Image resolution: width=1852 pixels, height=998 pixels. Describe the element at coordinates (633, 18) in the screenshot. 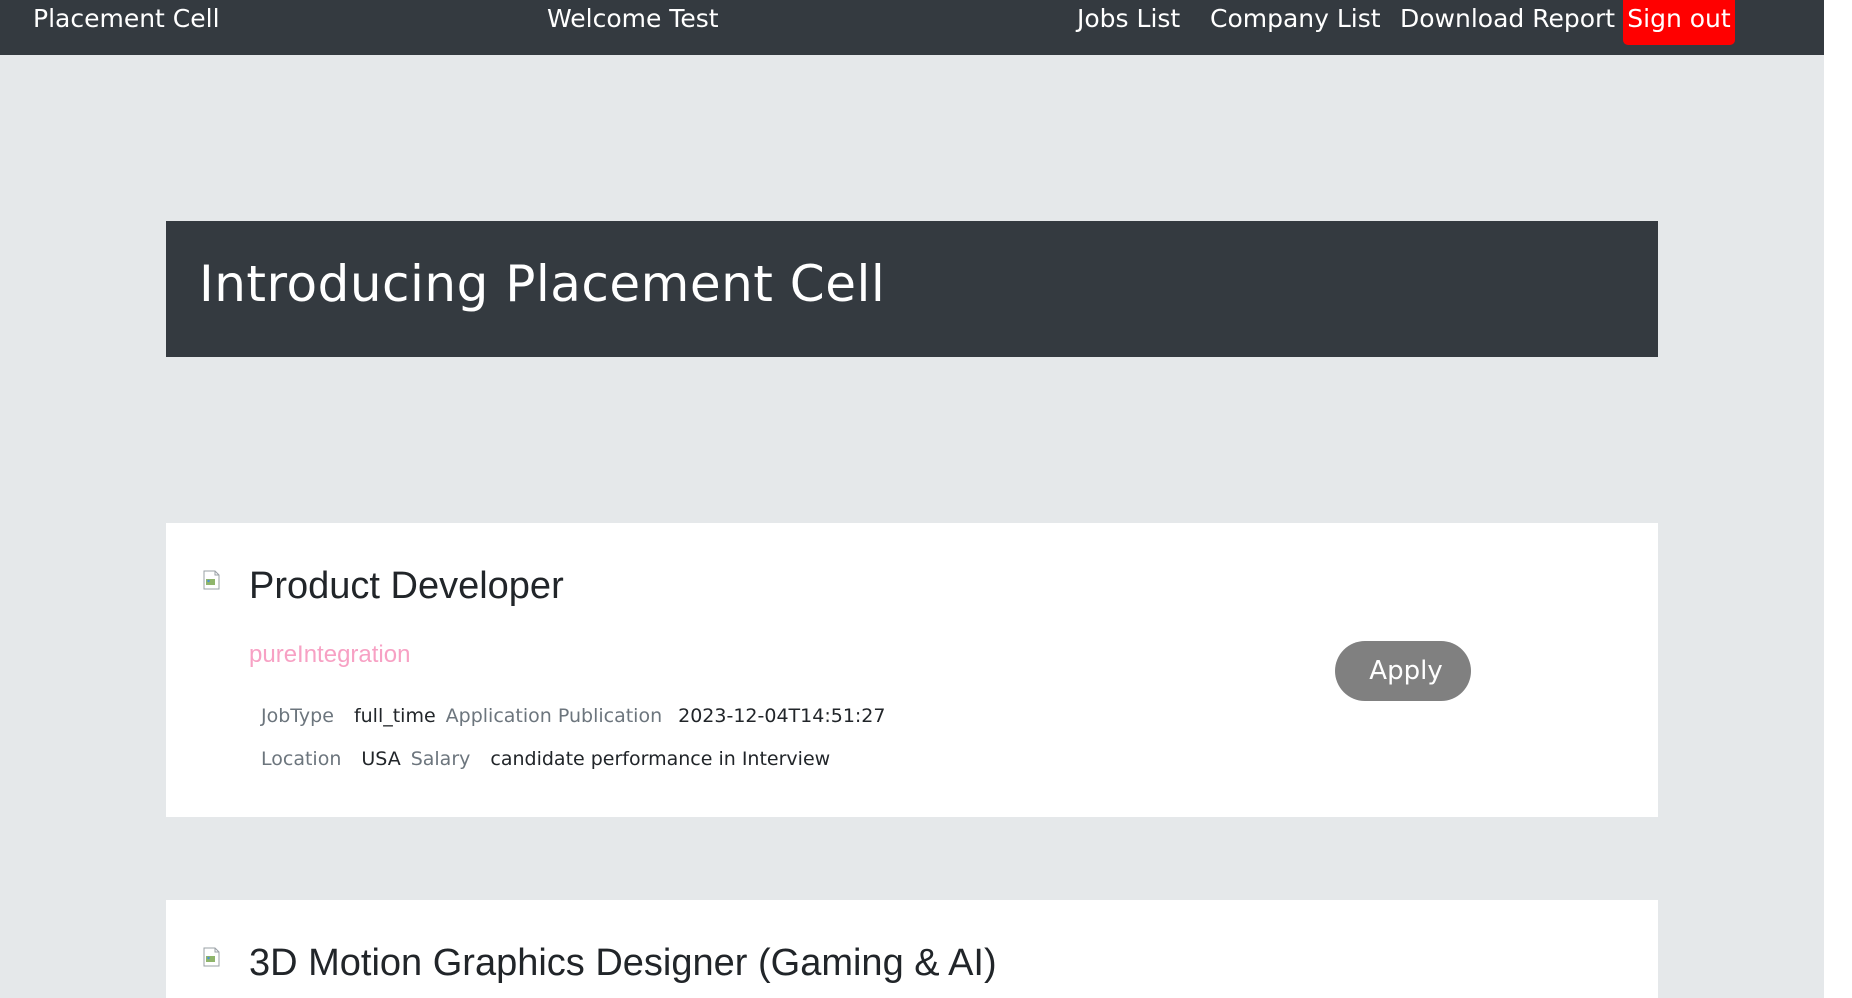

I see `welcome-text: Welcome Test` at that location.